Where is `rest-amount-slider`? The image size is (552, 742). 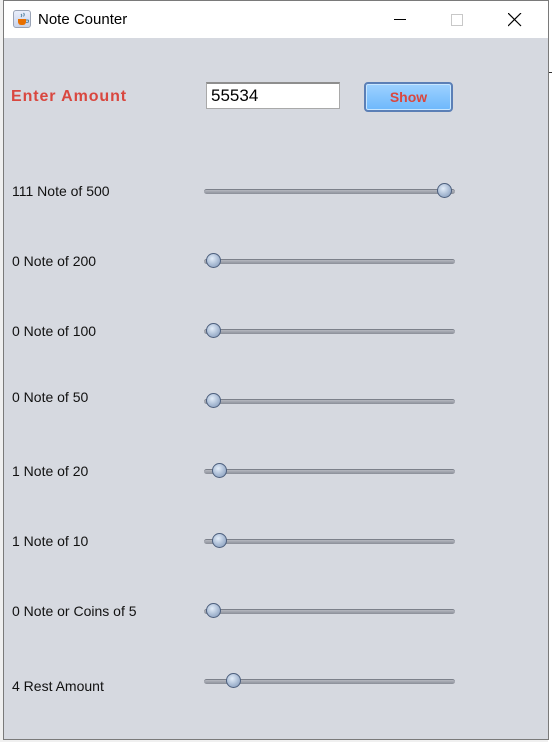 rest-amount-slider is located at coordinates (329, 681).